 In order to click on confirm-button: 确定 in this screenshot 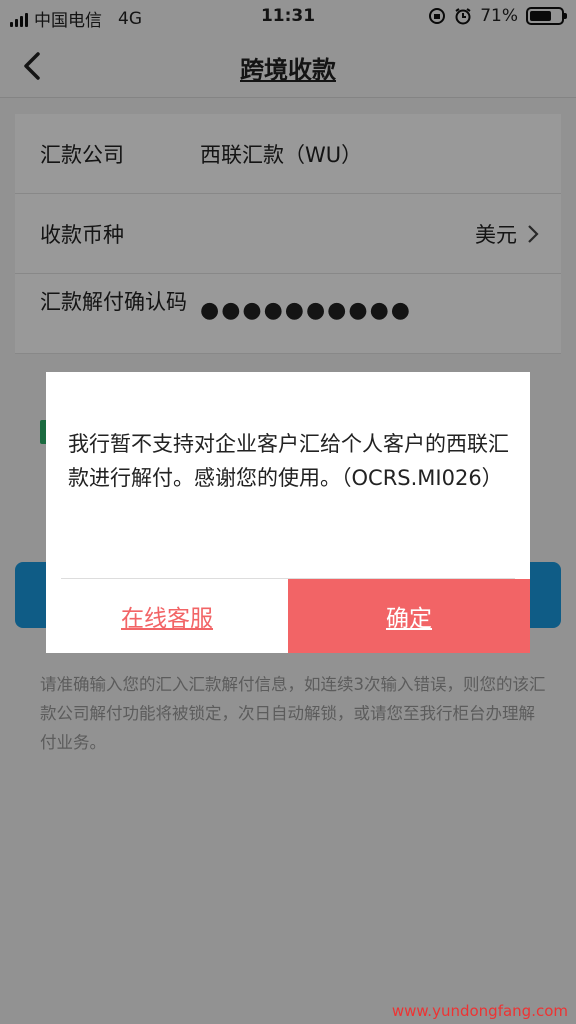, I will do `click(409, 616)`.